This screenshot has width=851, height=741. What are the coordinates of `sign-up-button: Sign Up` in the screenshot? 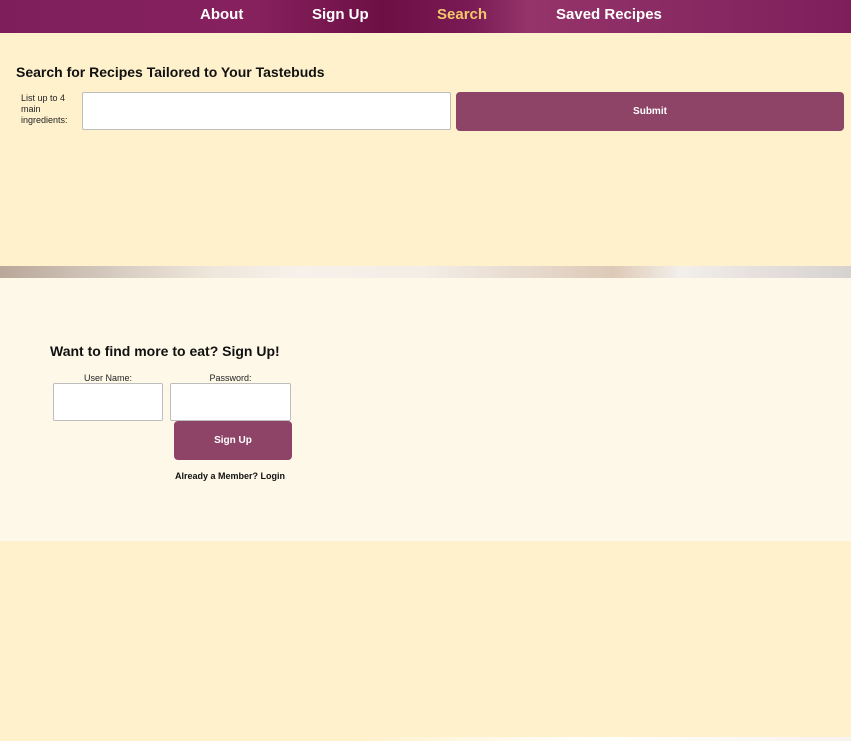 It's located at (233, 440).